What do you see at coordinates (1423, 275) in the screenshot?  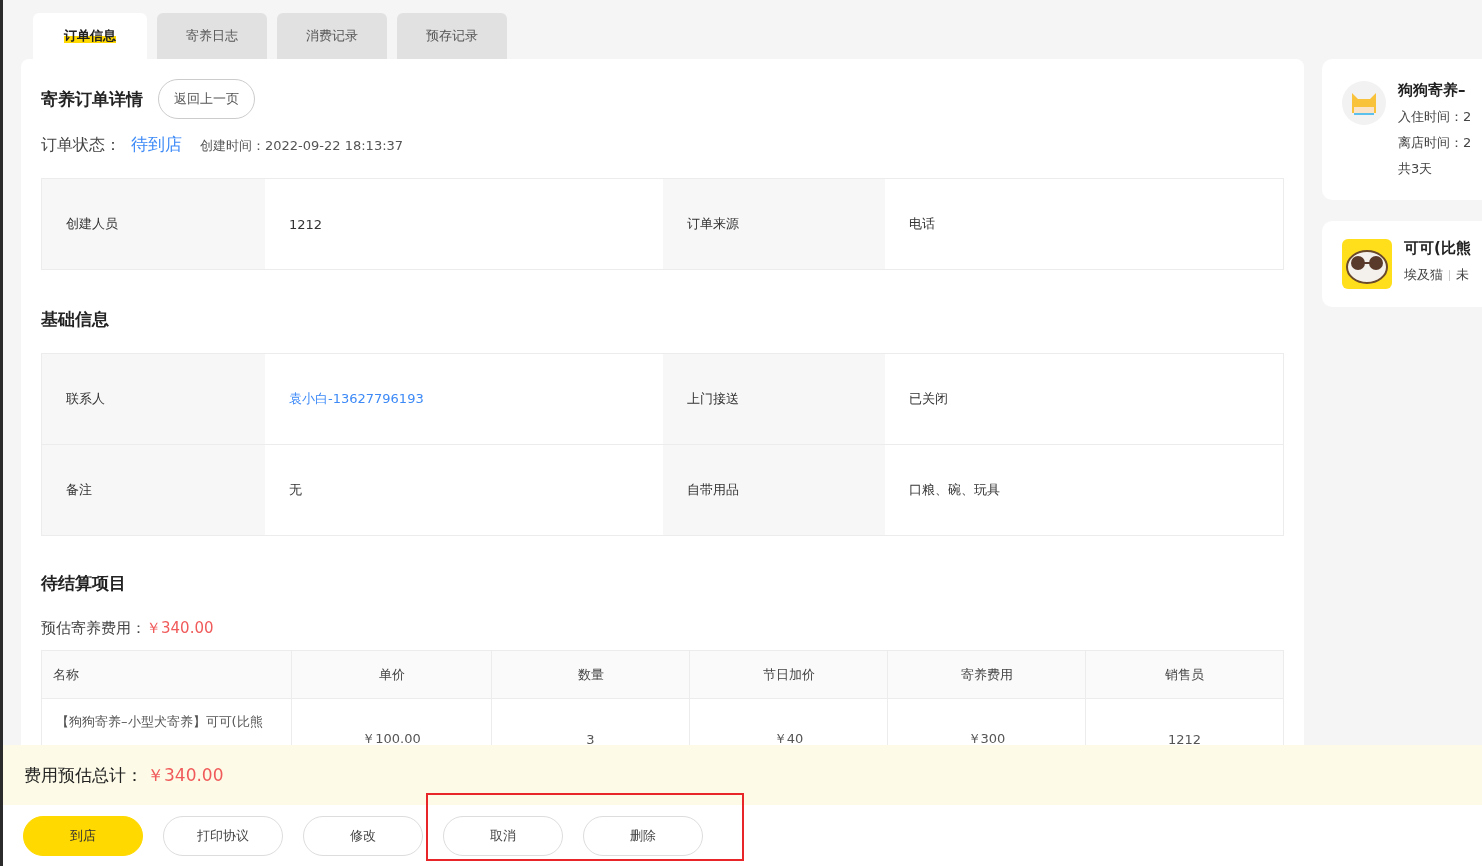 I see `pet-tag: 埃及猫` at bounding box center [1423, 275].